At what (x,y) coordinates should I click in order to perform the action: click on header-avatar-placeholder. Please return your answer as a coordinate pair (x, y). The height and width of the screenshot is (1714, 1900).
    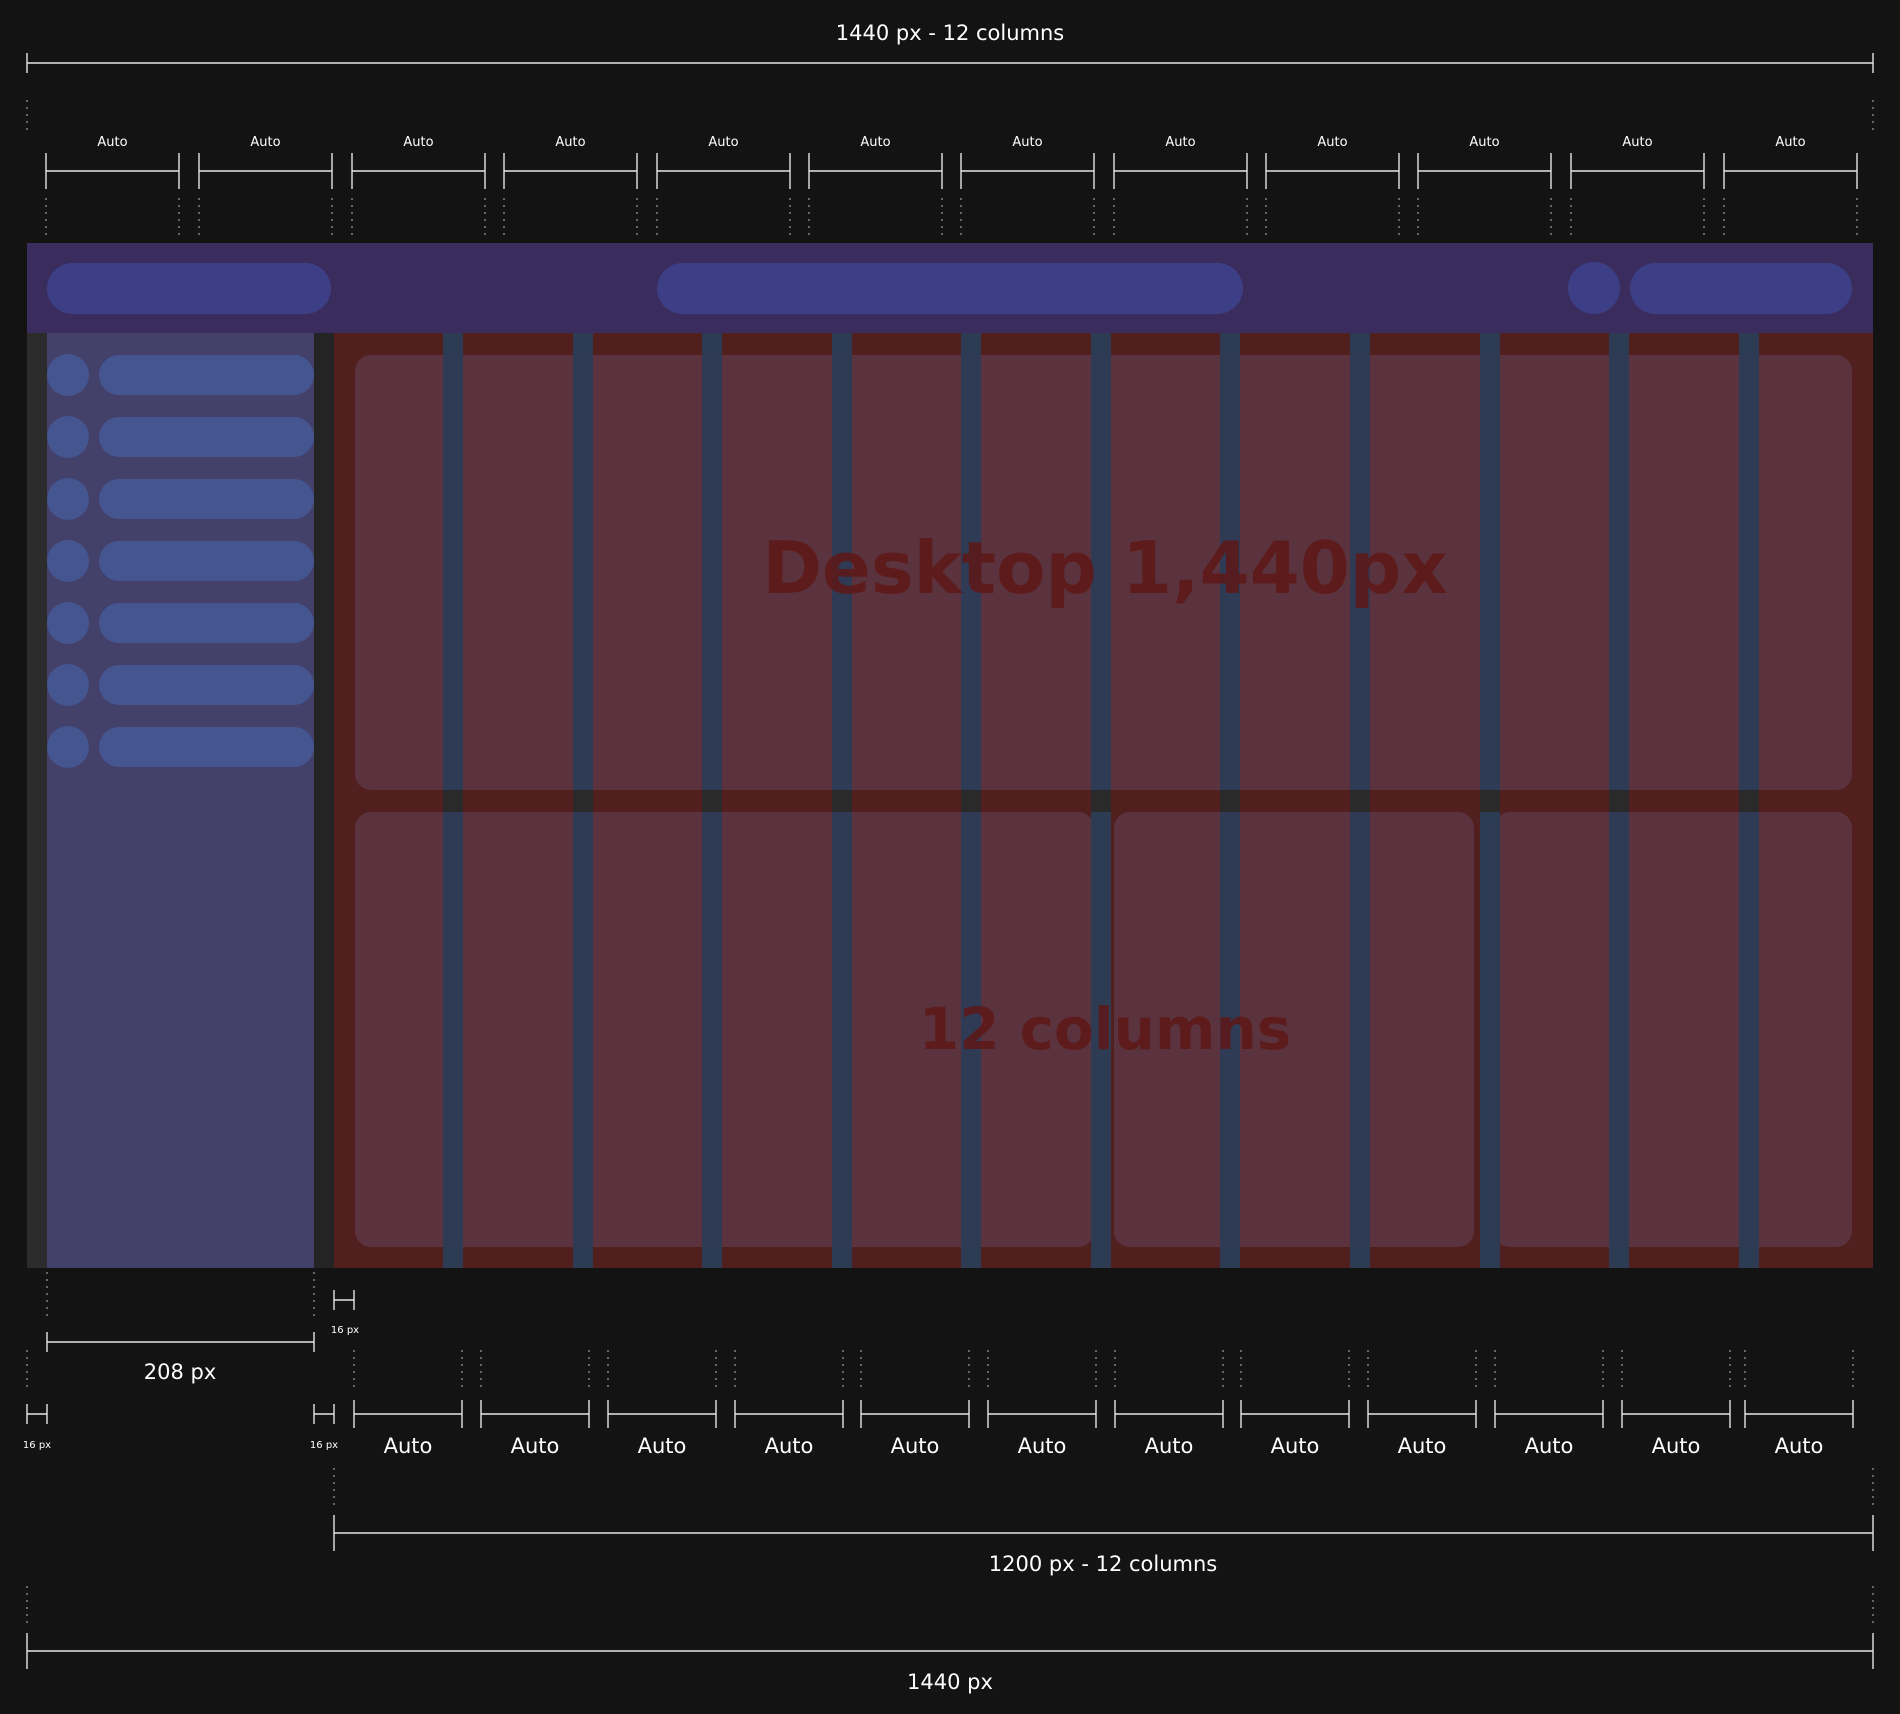
    Looking at the image, I should click on (1594, 288).